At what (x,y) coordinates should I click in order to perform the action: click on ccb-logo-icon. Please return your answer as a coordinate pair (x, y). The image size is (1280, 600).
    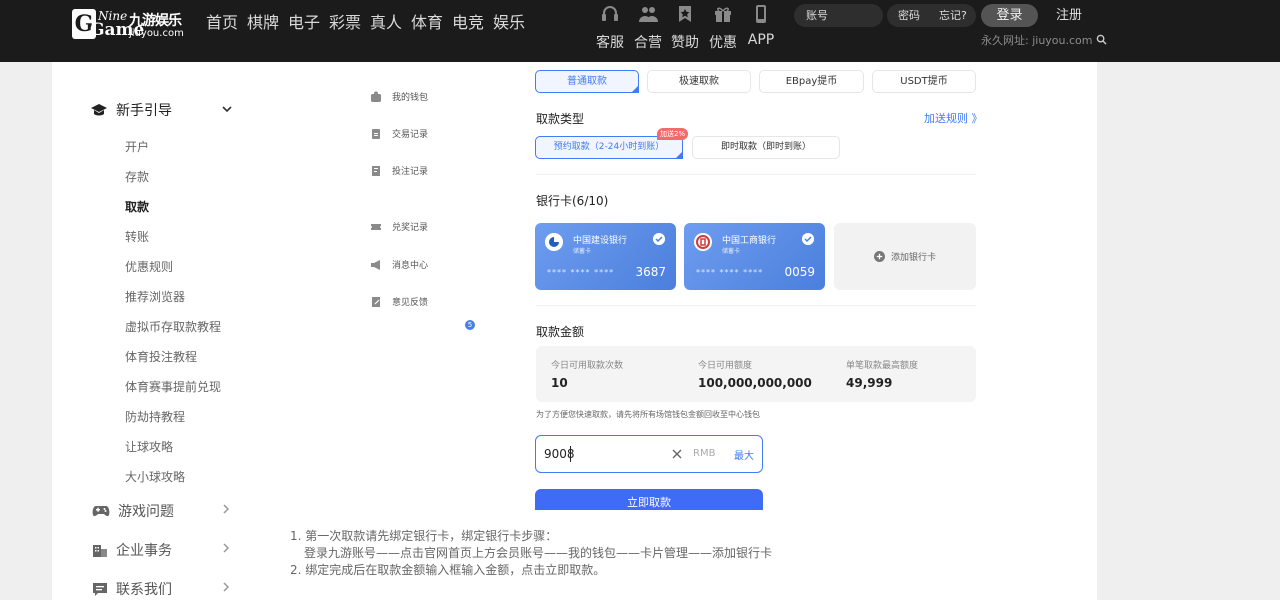
    Looking at the image, I should click on (554, 242).